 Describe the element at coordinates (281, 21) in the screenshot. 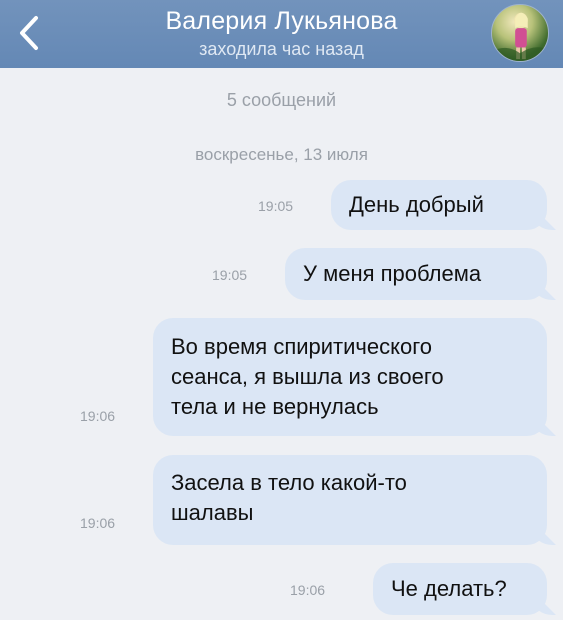

I see `contact-name: Валерия Лукьянова` at that location.